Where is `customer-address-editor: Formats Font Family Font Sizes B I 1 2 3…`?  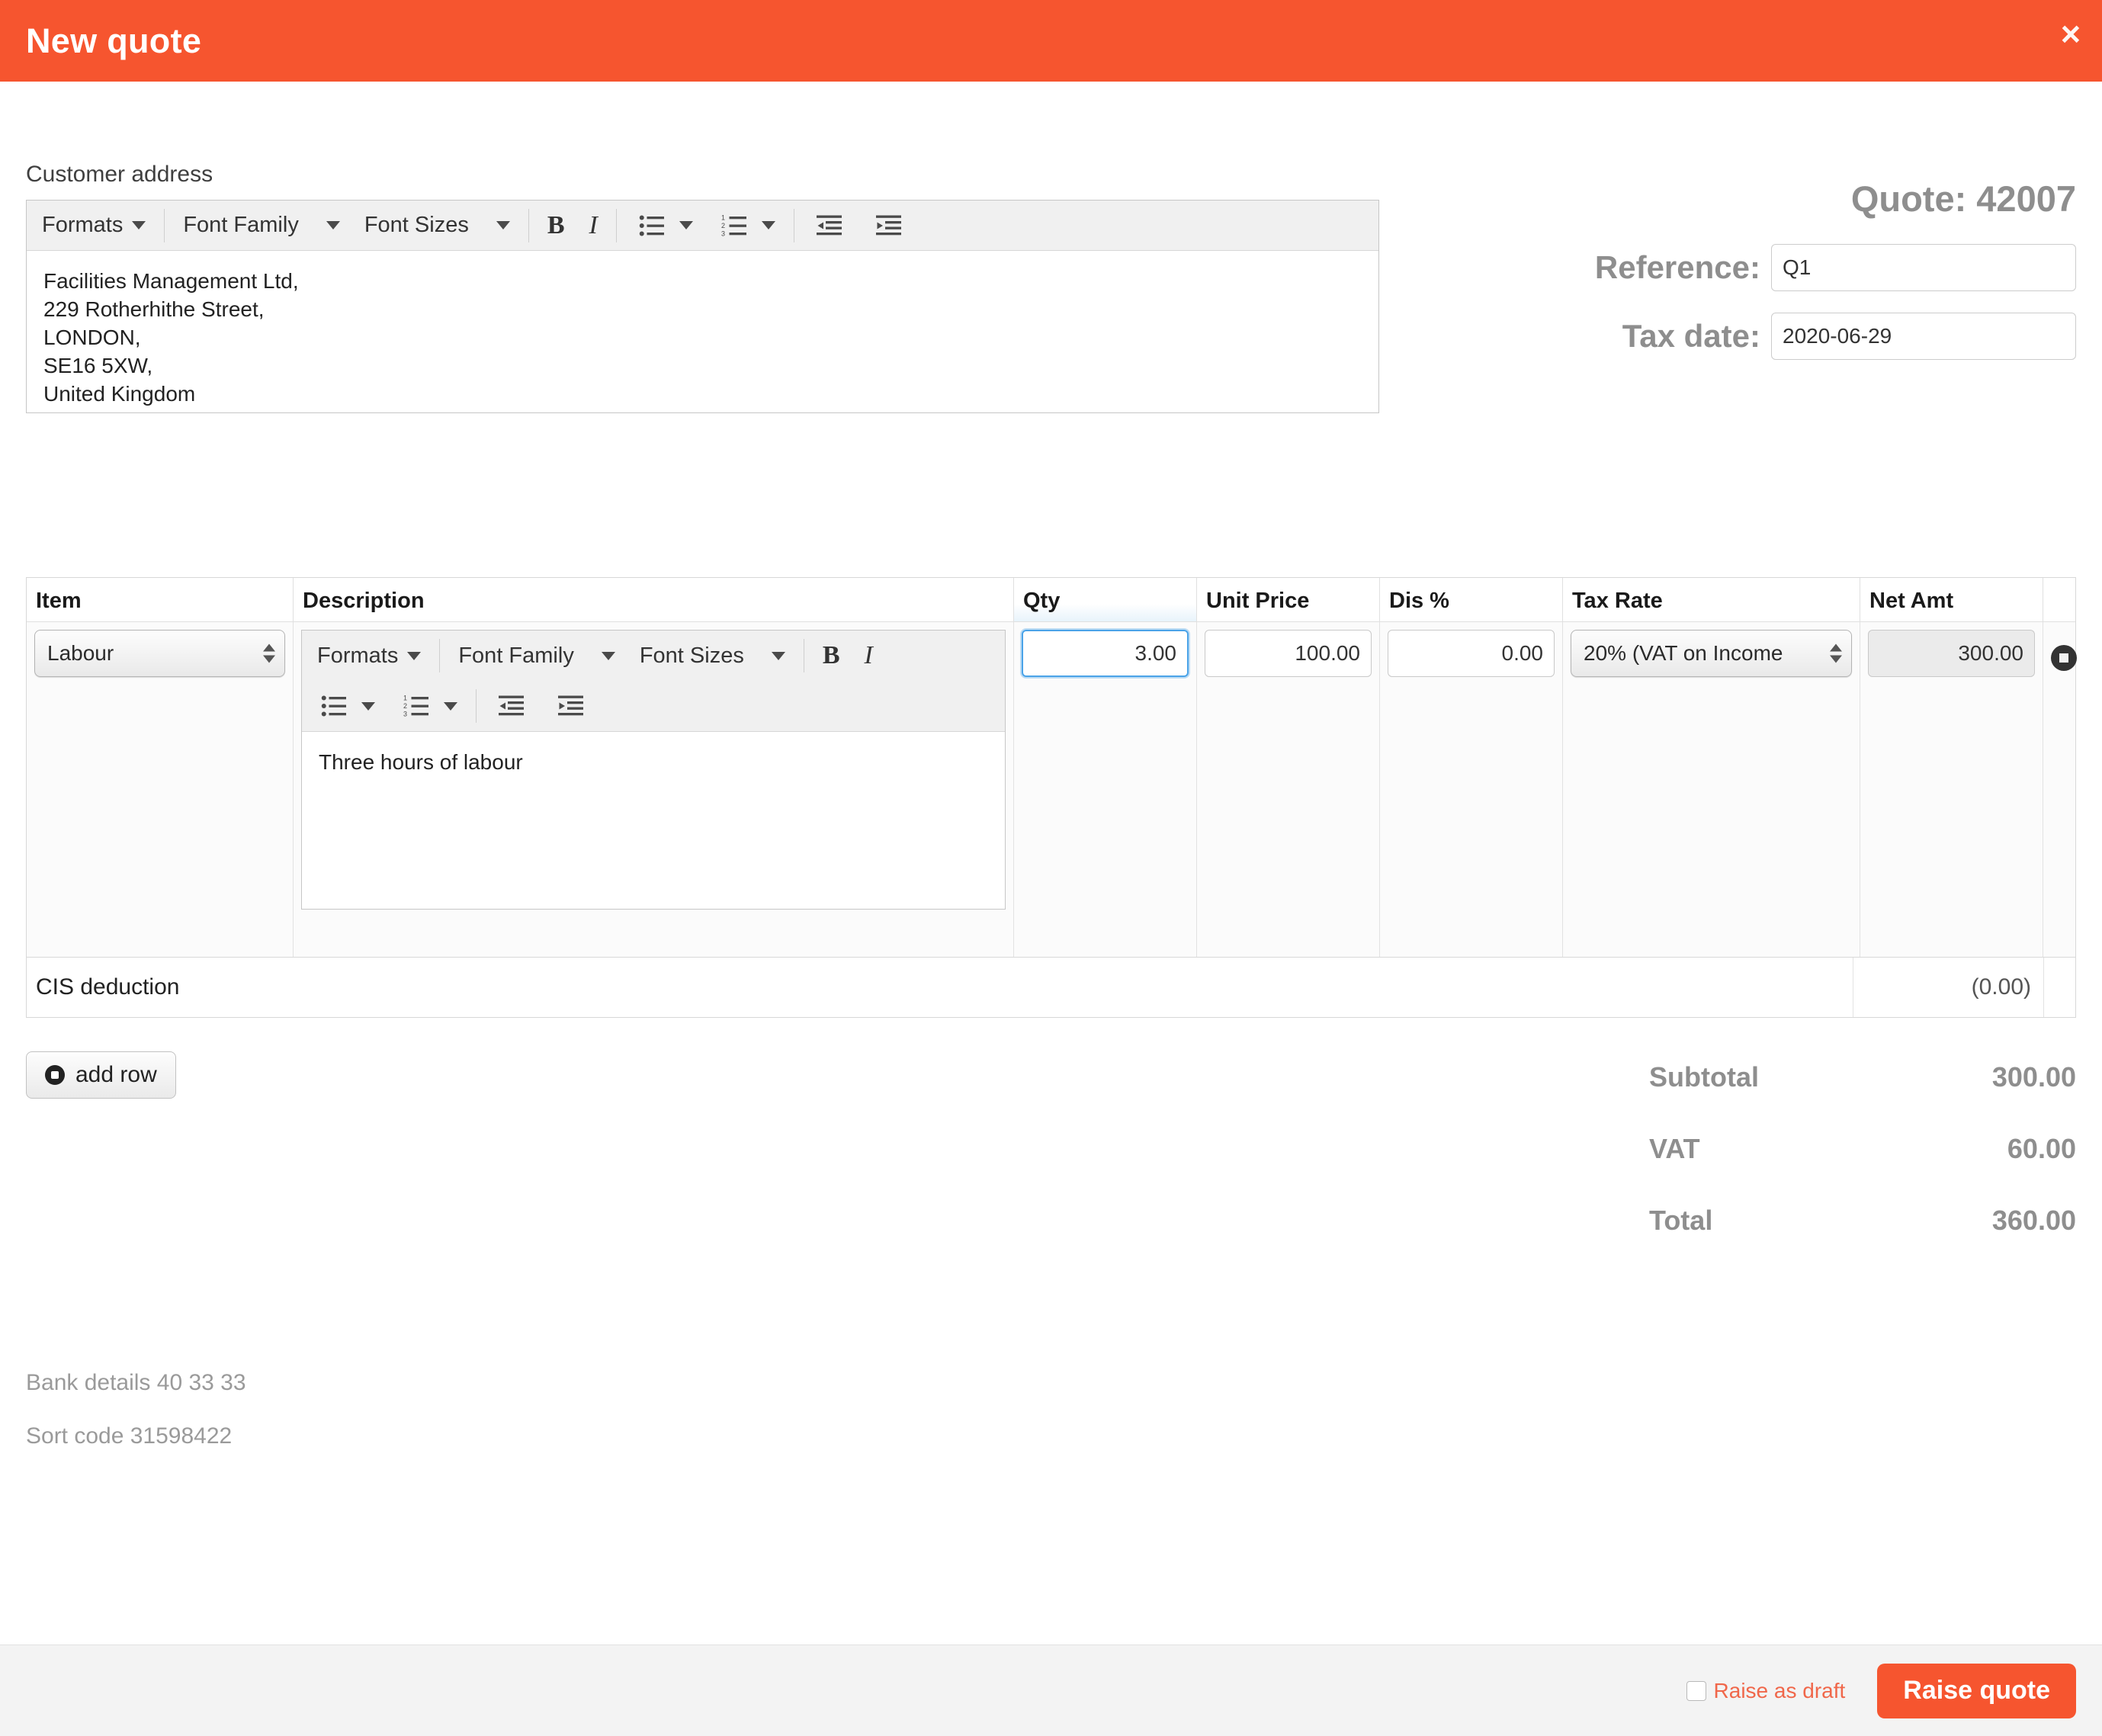
customer-address-editor: Formats Font Family Font Sizes B I 1 2 3… is located at coordinates (702, 306).